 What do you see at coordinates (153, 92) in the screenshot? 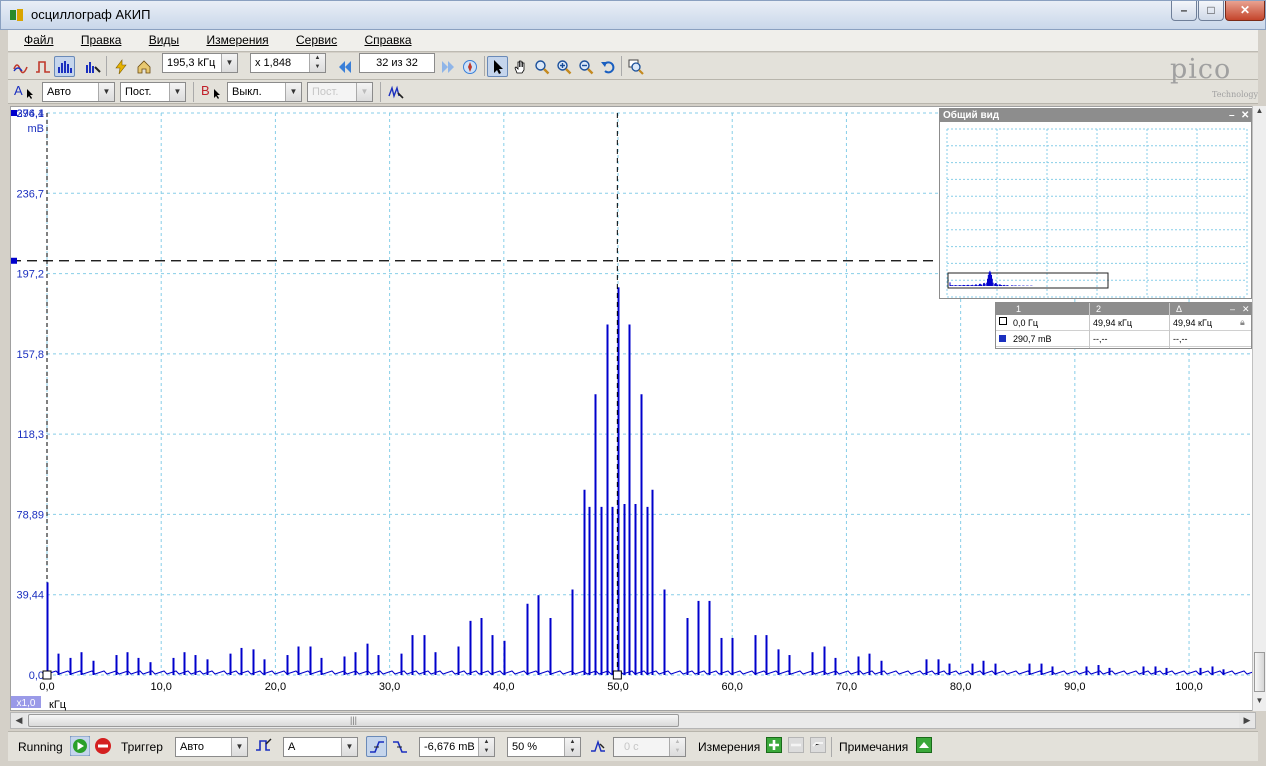
I see `channel-a-coupling-select: Пост. ▼` at bounding box center [153, 92].